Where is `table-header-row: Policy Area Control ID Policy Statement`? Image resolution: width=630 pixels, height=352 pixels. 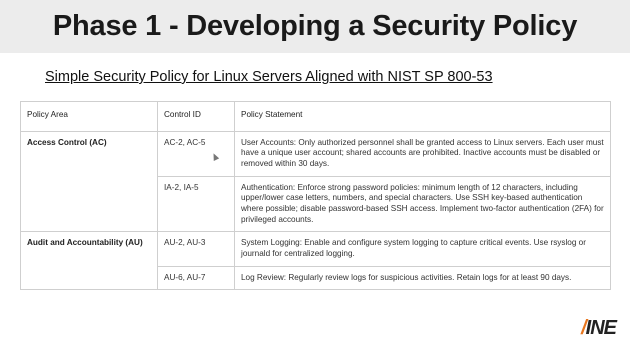 table-header-row: Policy Area Control ID Policy Statement is located at coordinates (315, 116).